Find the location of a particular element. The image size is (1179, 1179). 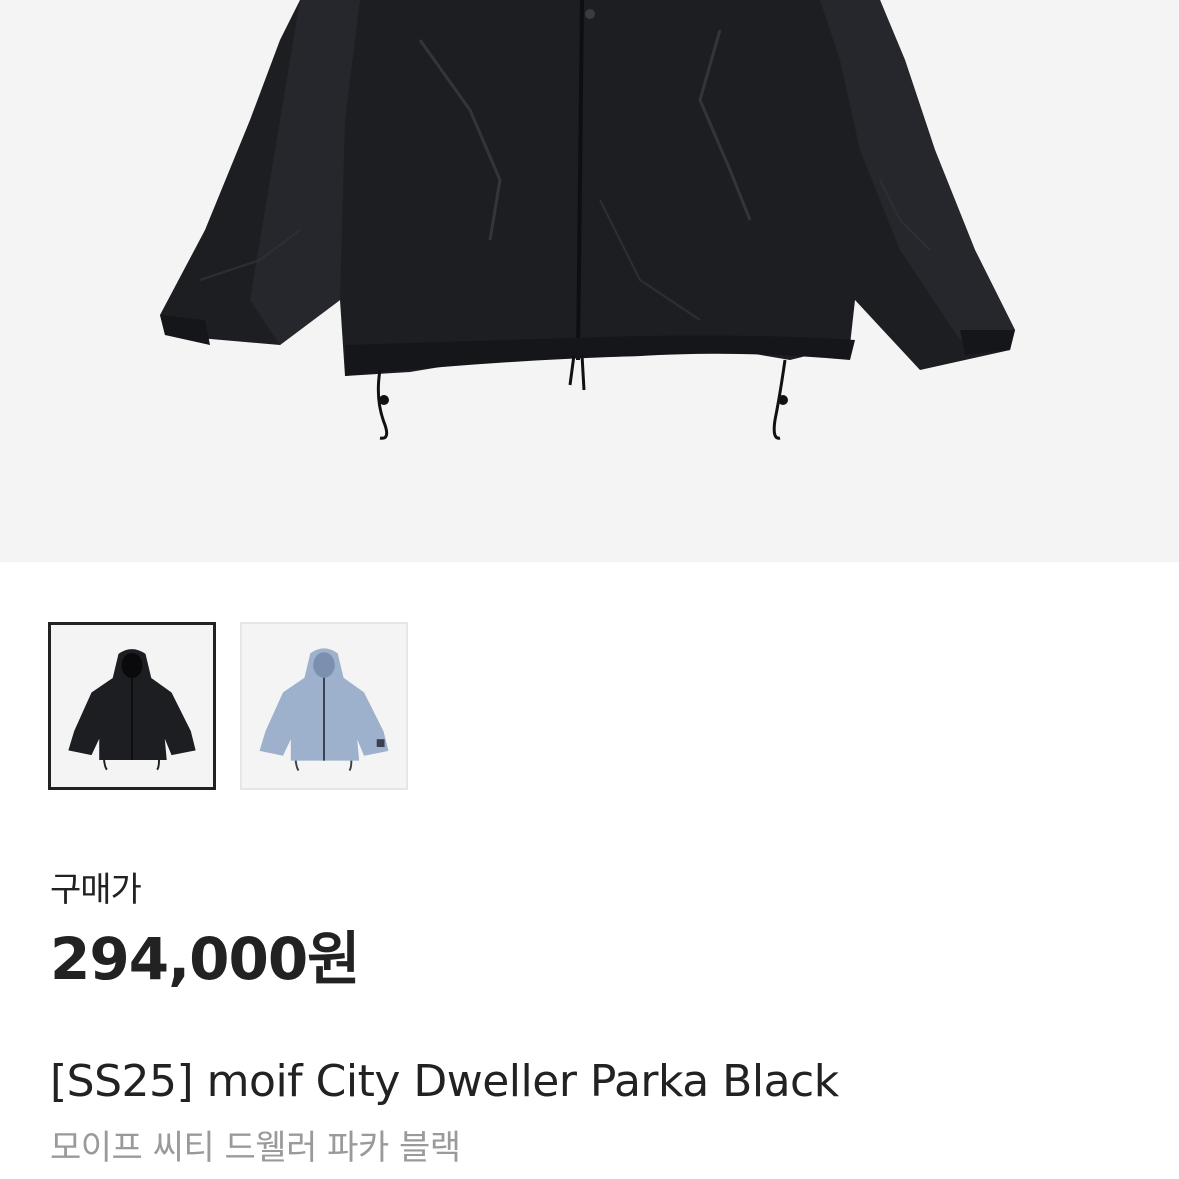

product-title-ko: 모이프 씨티 드웰러 파카 블랙 is located at coordinates (255, 1148).